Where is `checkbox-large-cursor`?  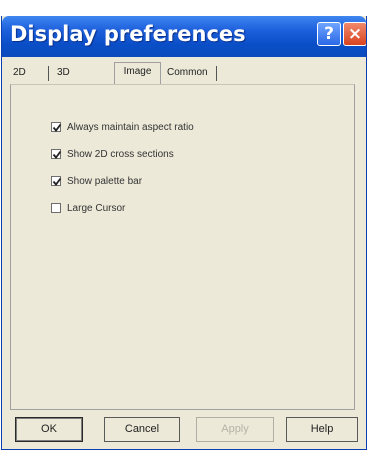 checkbox-large-cursor is located at coordinates (56, 208).